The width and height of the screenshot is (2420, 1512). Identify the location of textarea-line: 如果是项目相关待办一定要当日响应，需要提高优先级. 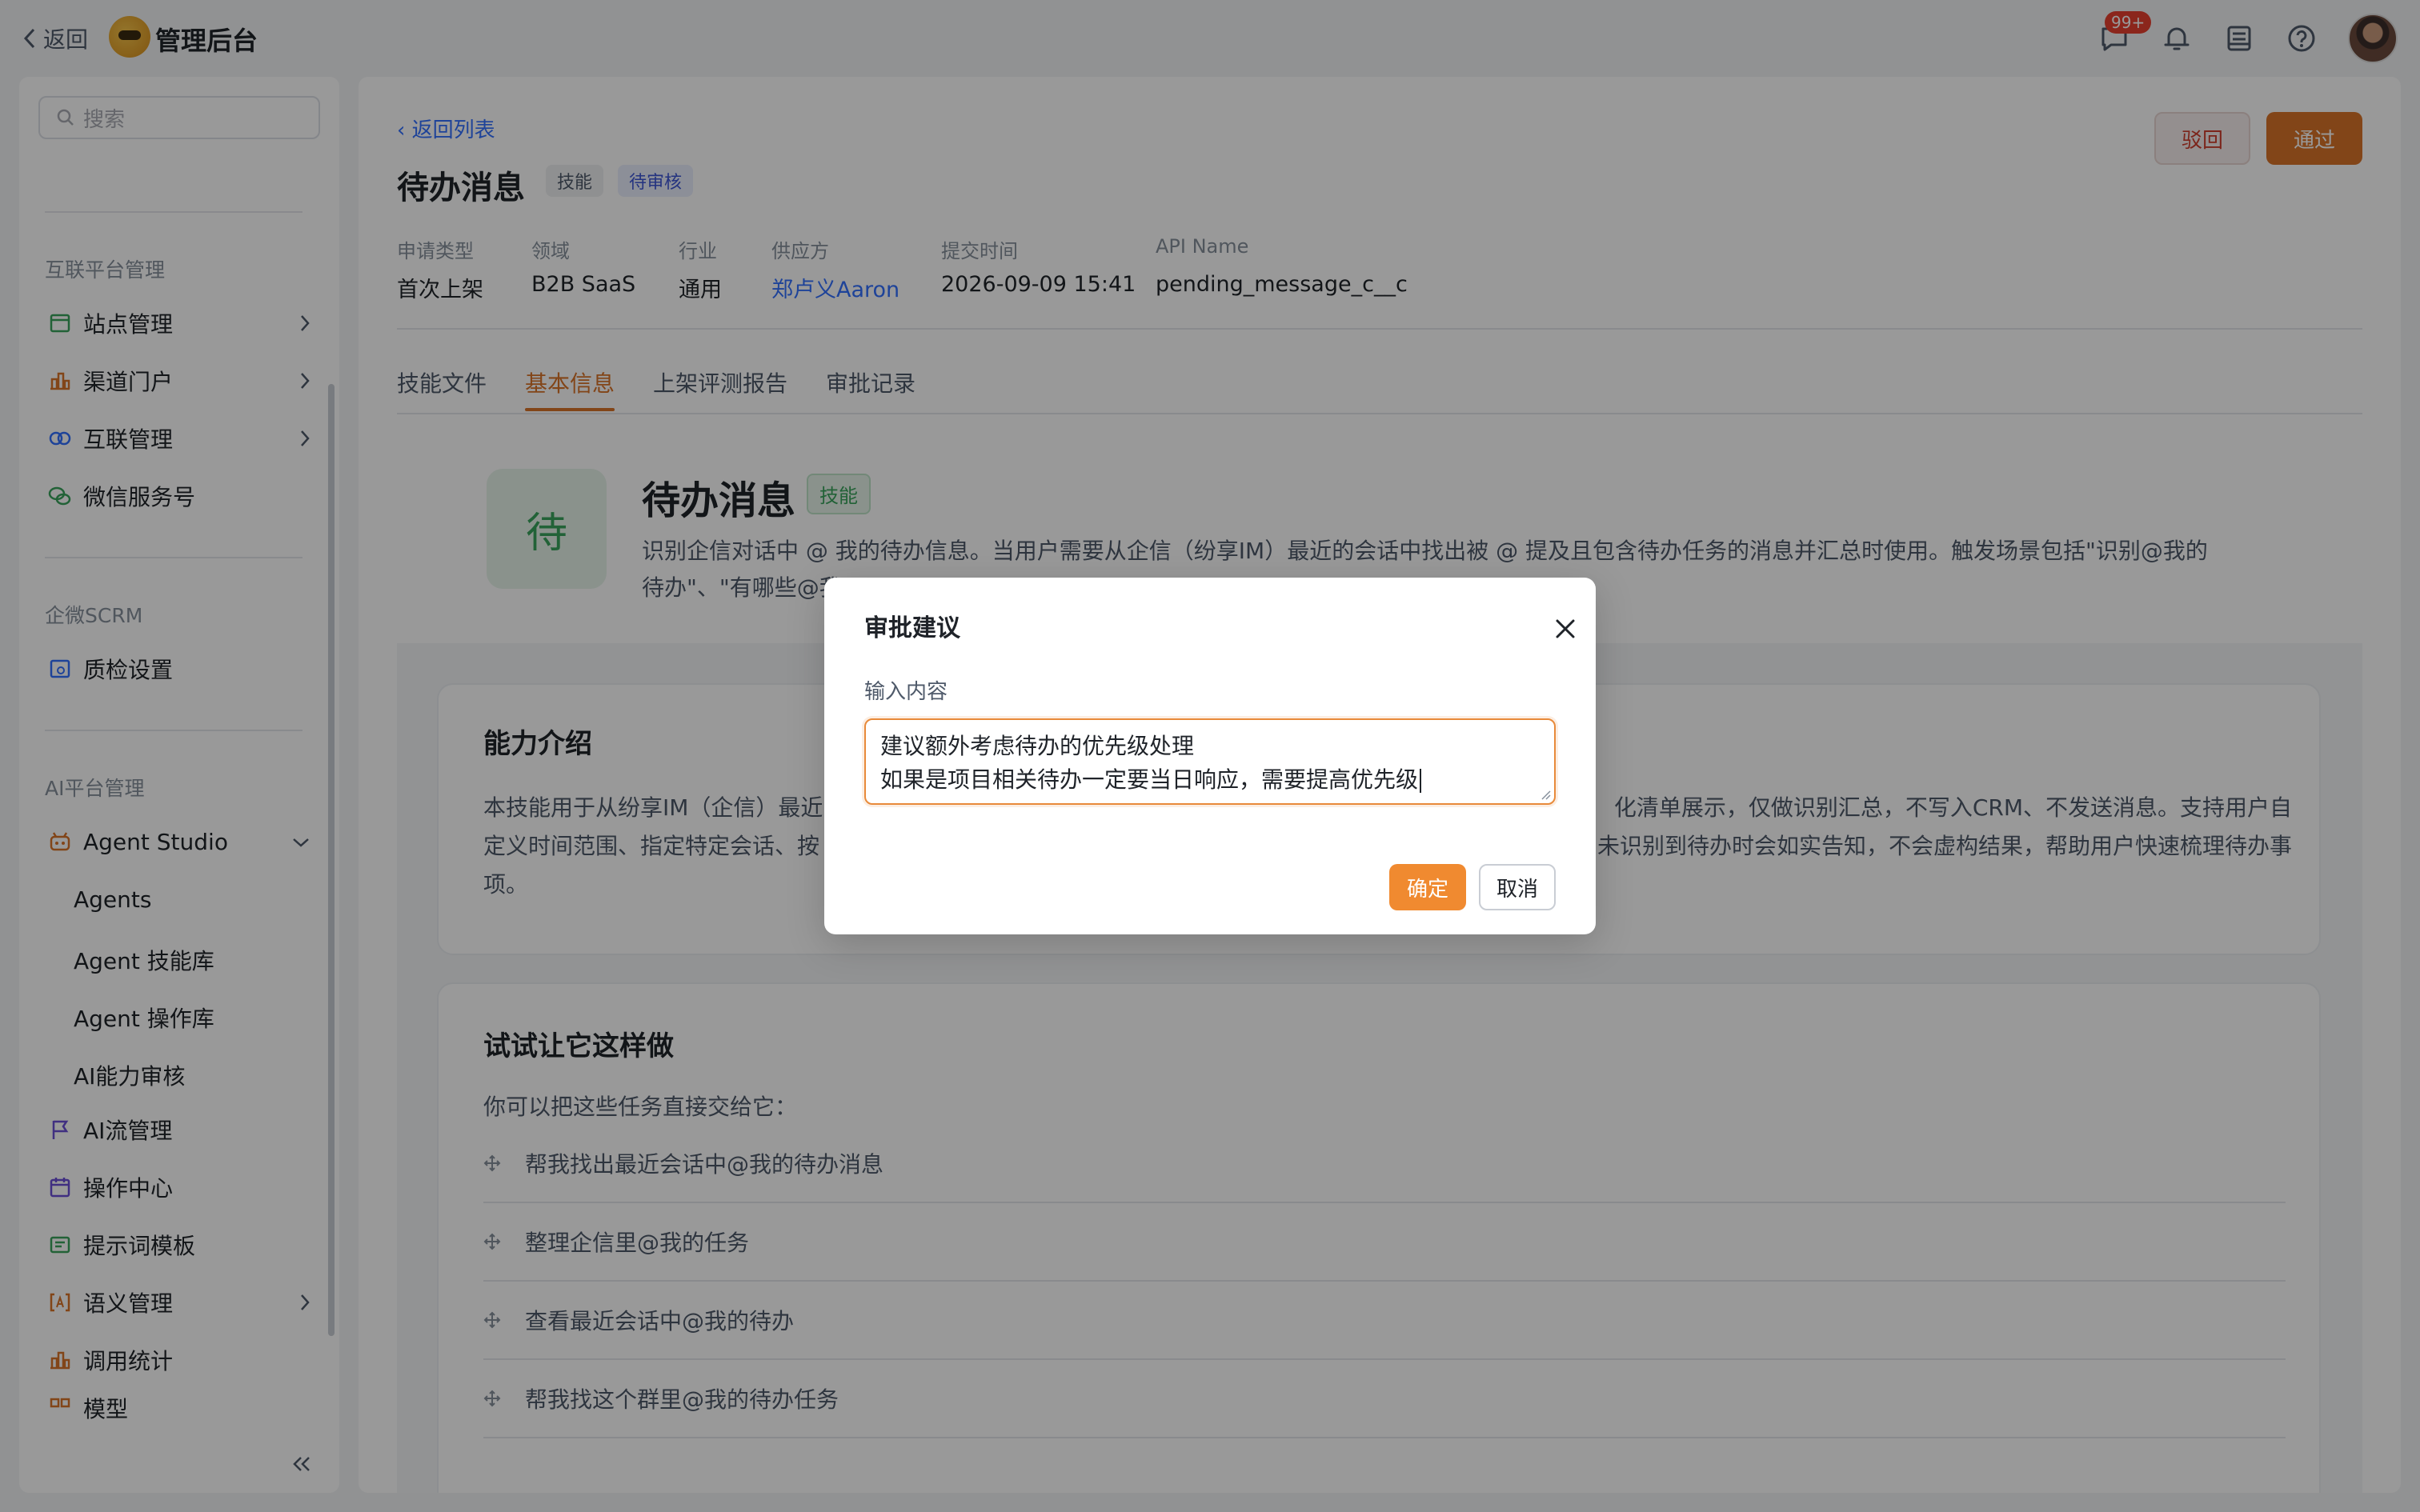
(1149, 779).